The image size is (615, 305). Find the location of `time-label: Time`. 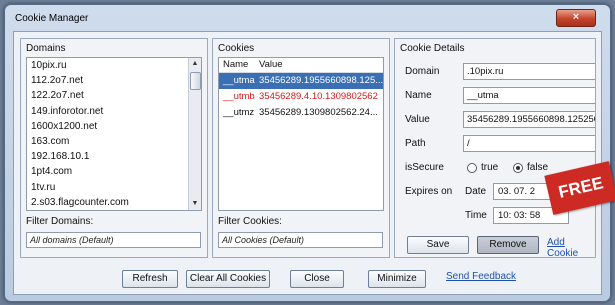

time-label: Time is located at coordinates (476, 215).